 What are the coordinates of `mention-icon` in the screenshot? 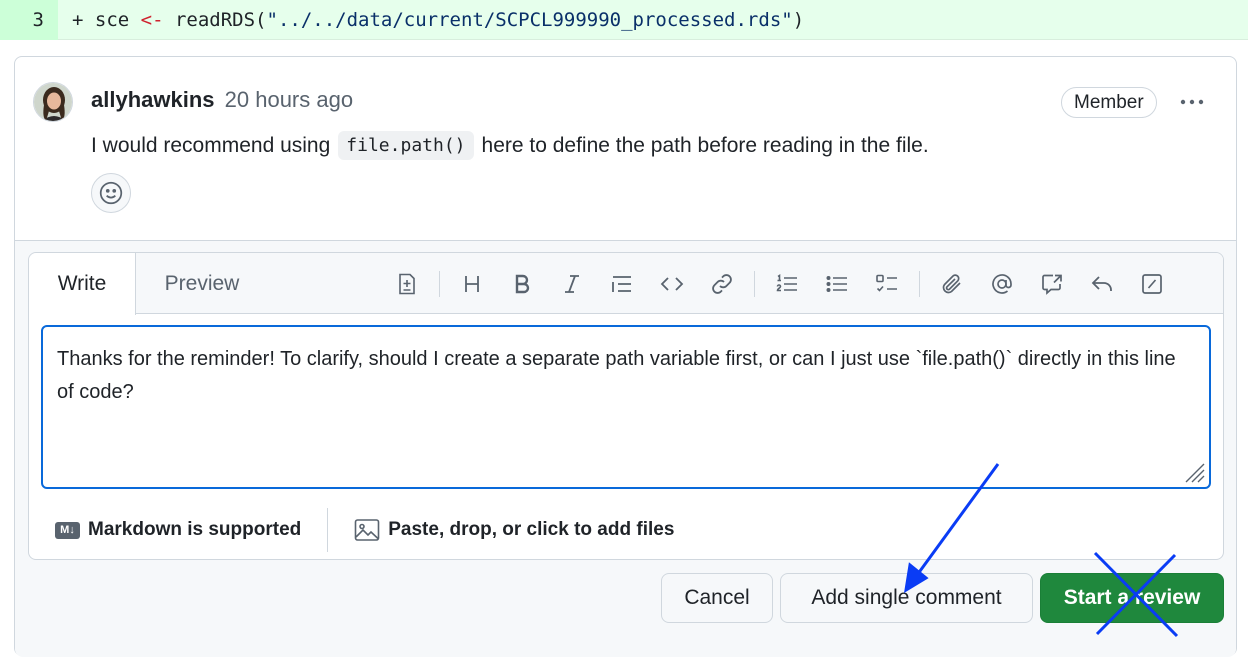 It's located at (1002, 284).